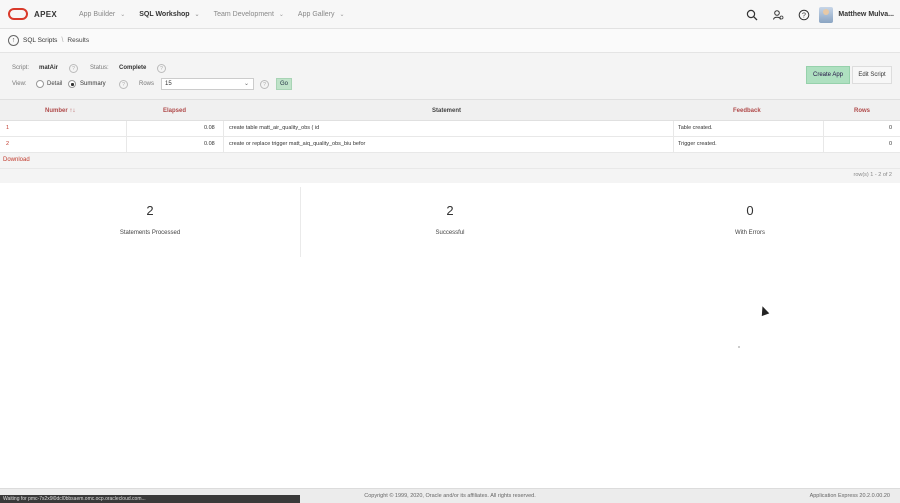 This screenshot has width=900, height=503. Describe the element at coordinates (45, 14) in the screenshot. I see `apex-brand: APEX` at that location.